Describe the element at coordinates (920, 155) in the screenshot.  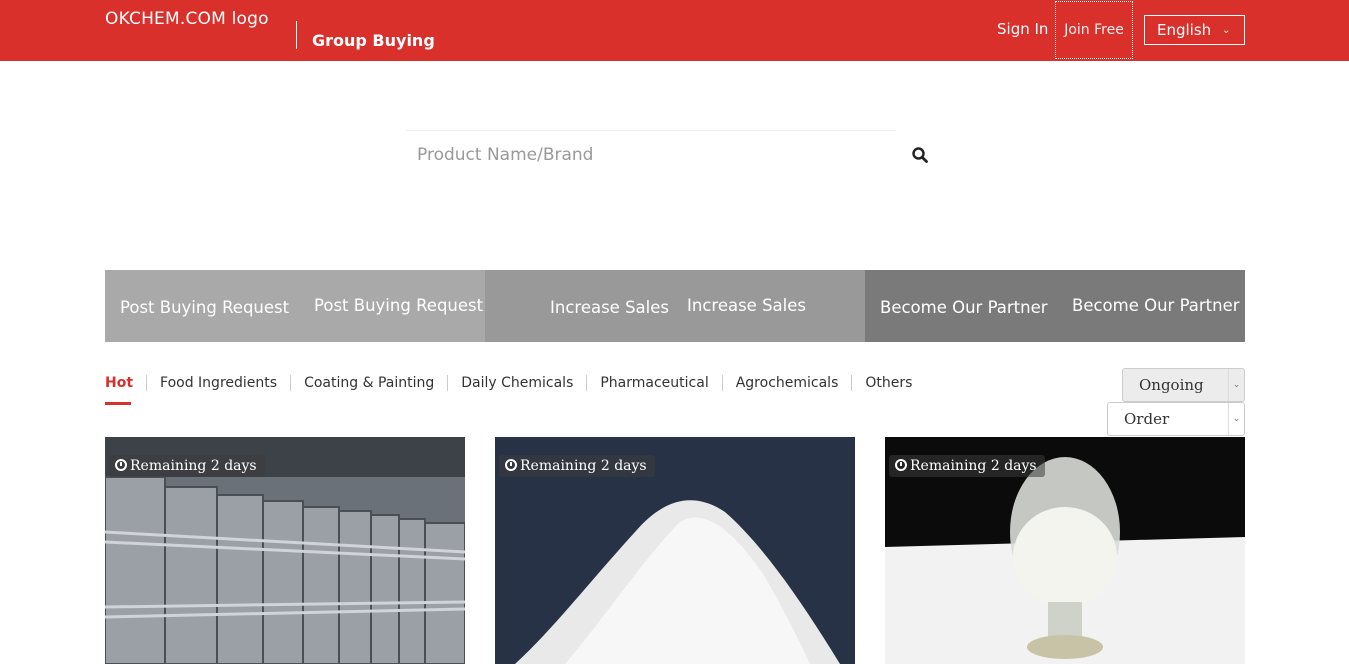
I see `search-icon` at that location.